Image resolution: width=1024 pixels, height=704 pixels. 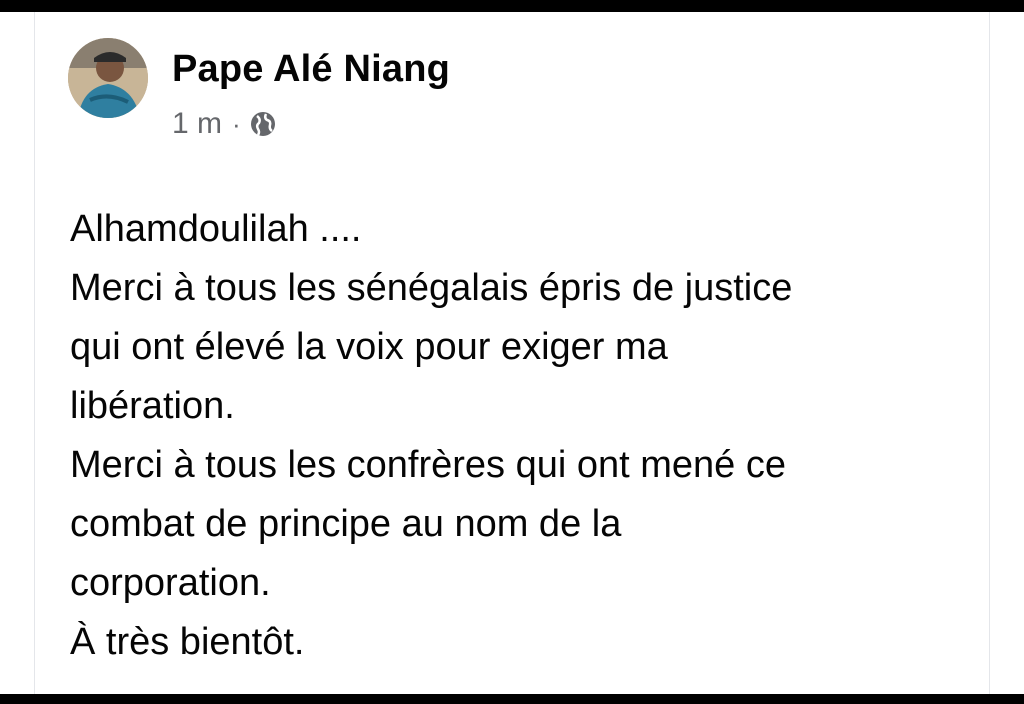 What do you see at coordinates (263, 124) in the screenshot?
I see `globe-icon` at bounding box center [263, 124].